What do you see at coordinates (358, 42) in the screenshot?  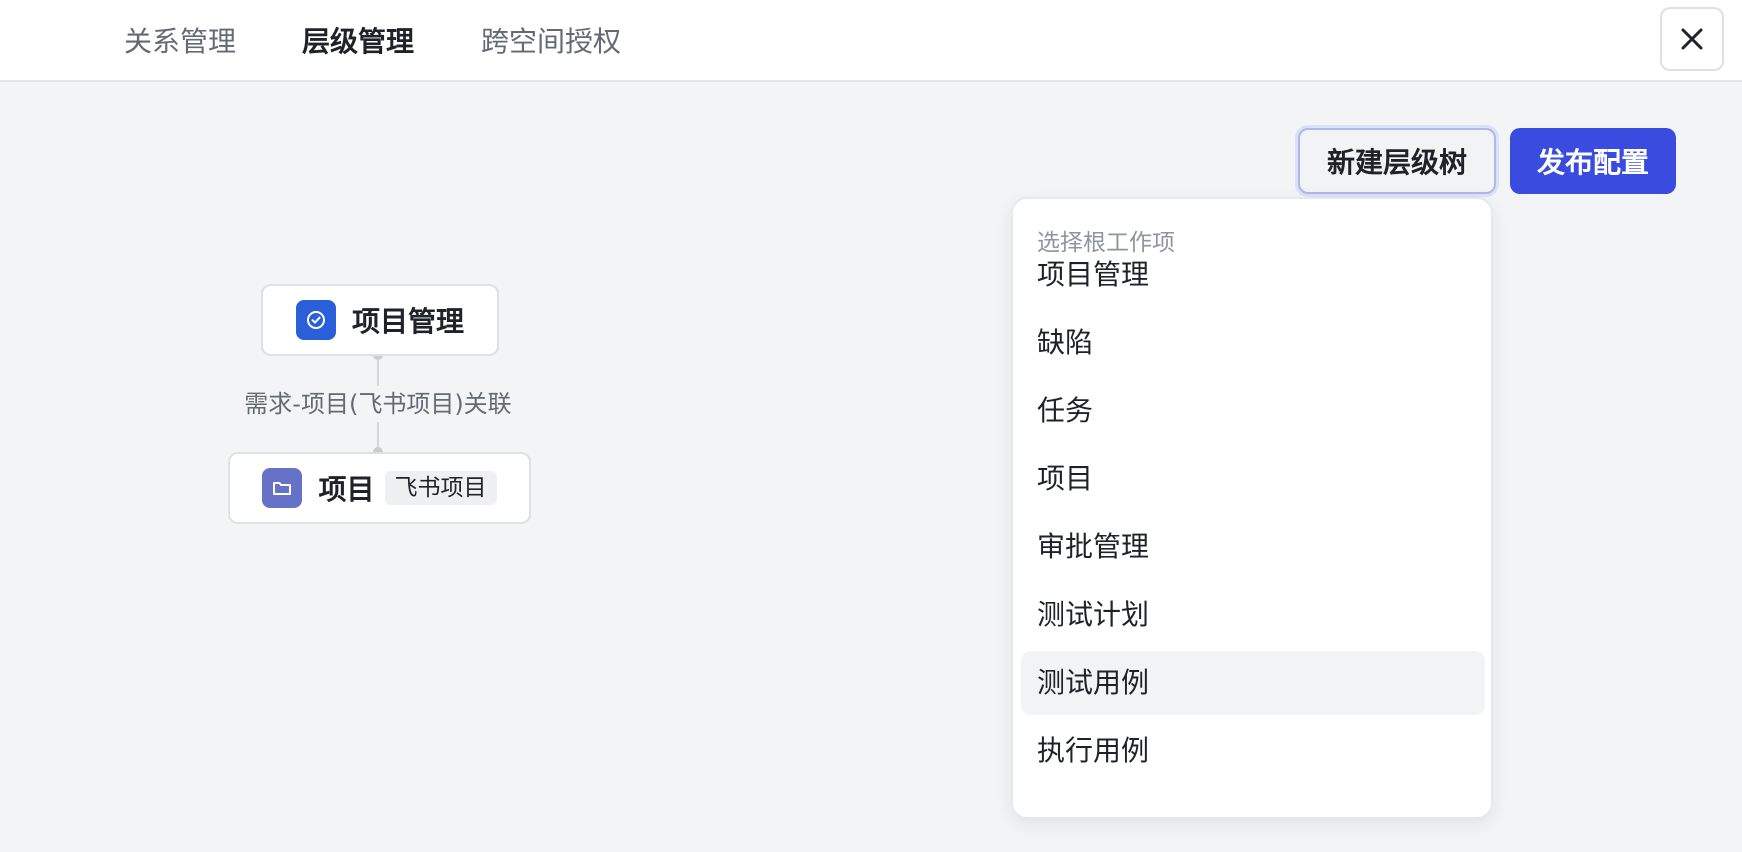 I see `tab-hierarchy-management: 层级管理` at bounding box center [358, 42].